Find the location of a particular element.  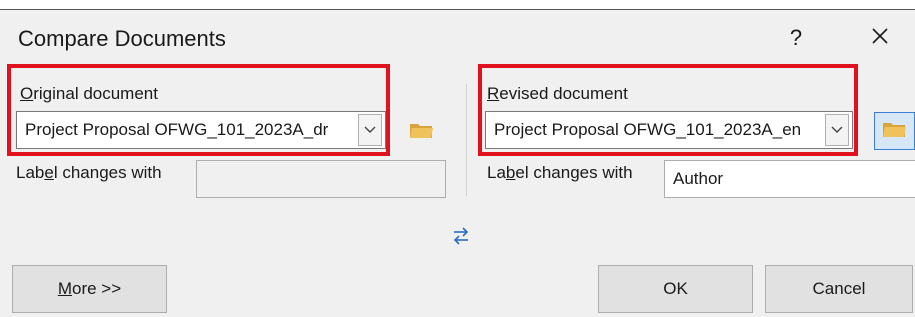

dialog-title: Compare Documents is located at coordinates (122, 38).